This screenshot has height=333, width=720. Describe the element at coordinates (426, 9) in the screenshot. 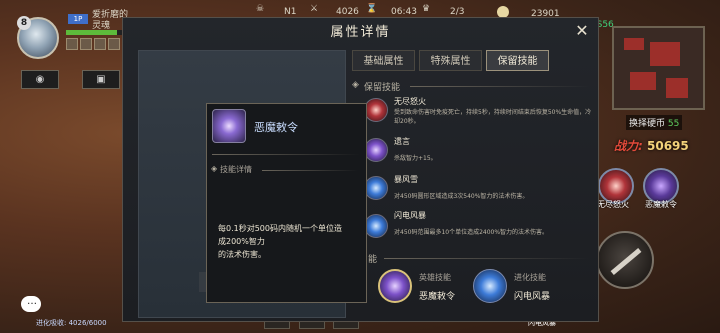

I see `wave-icon: ♛` at that location.